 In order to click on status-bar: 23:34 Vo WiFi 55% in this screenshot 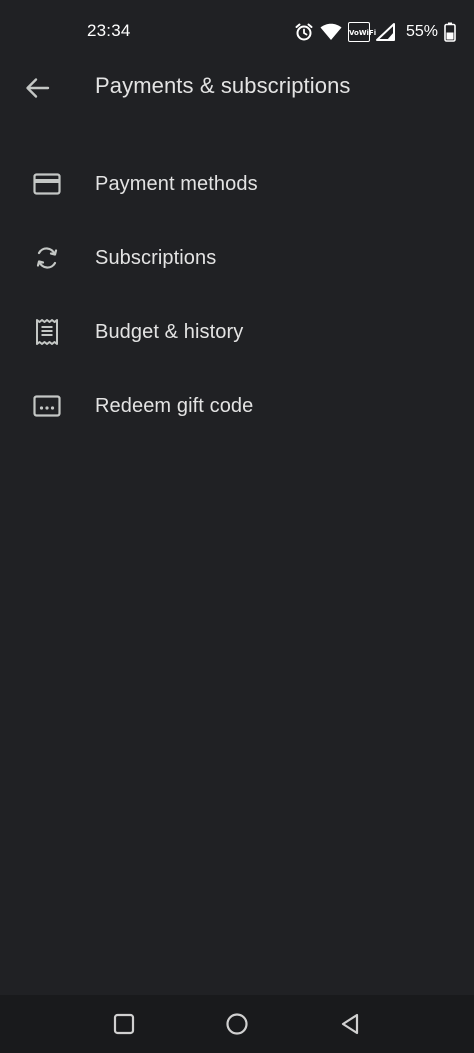, I will do `click(237, 32)`.